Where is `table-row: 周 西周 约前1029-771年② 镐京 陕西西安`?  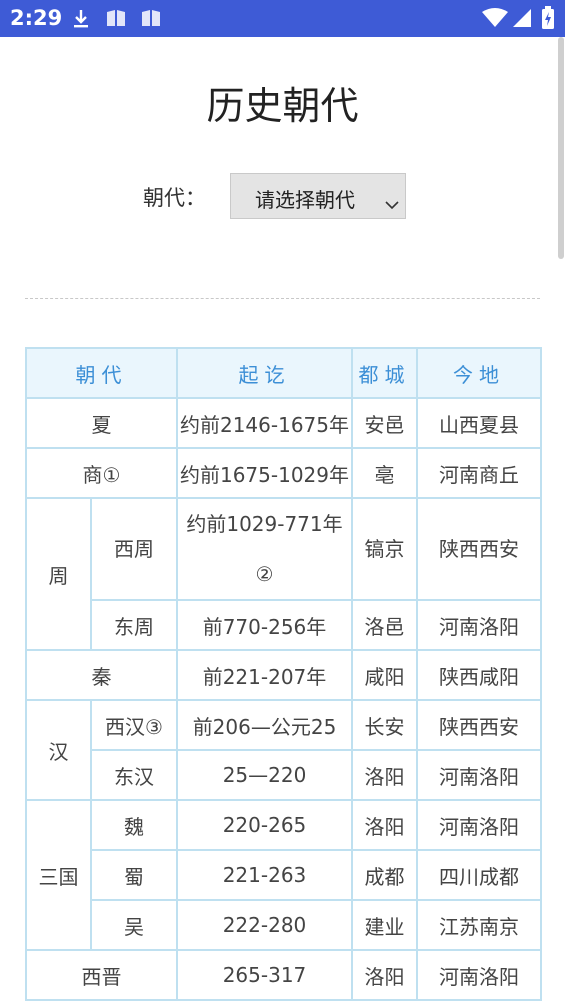
table-row: 周 西周 约前1029-771年② 镐京 陕西西安 is located at coordinates (283, 574).